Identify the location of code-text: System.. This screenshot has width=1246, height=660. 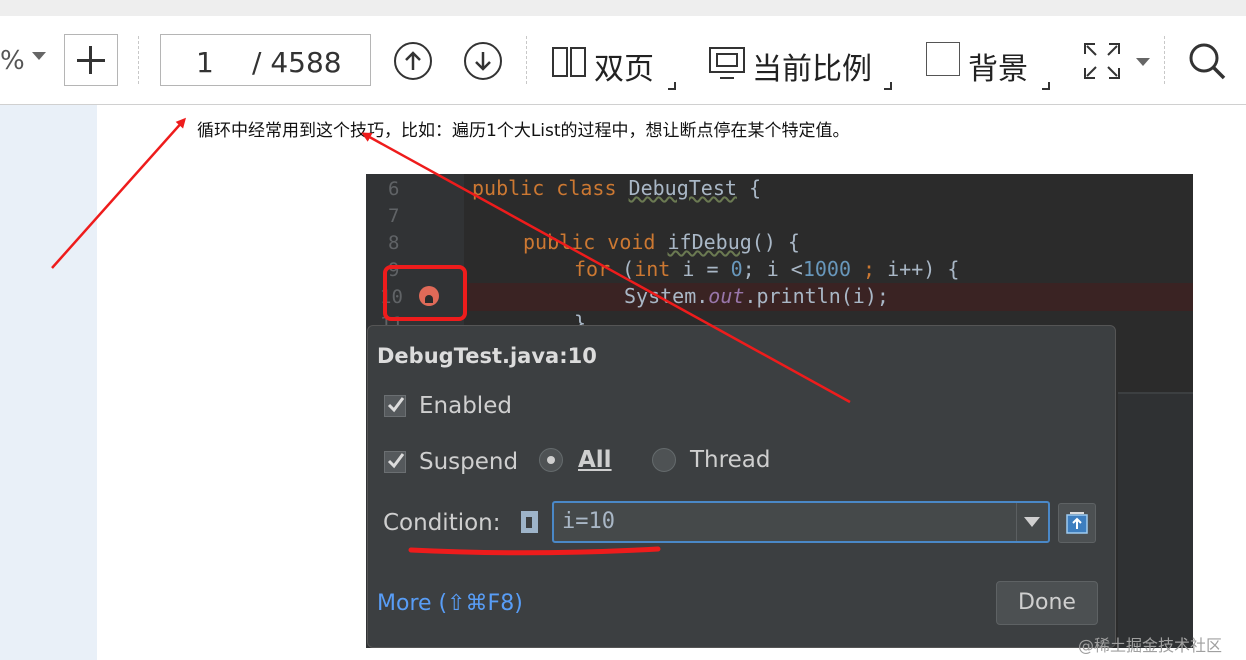
(666, 296).